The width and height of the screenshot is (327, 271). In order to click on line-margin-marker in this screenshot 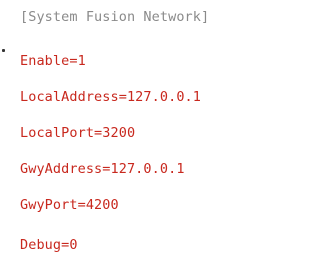, I will do `click(3, 50)`.